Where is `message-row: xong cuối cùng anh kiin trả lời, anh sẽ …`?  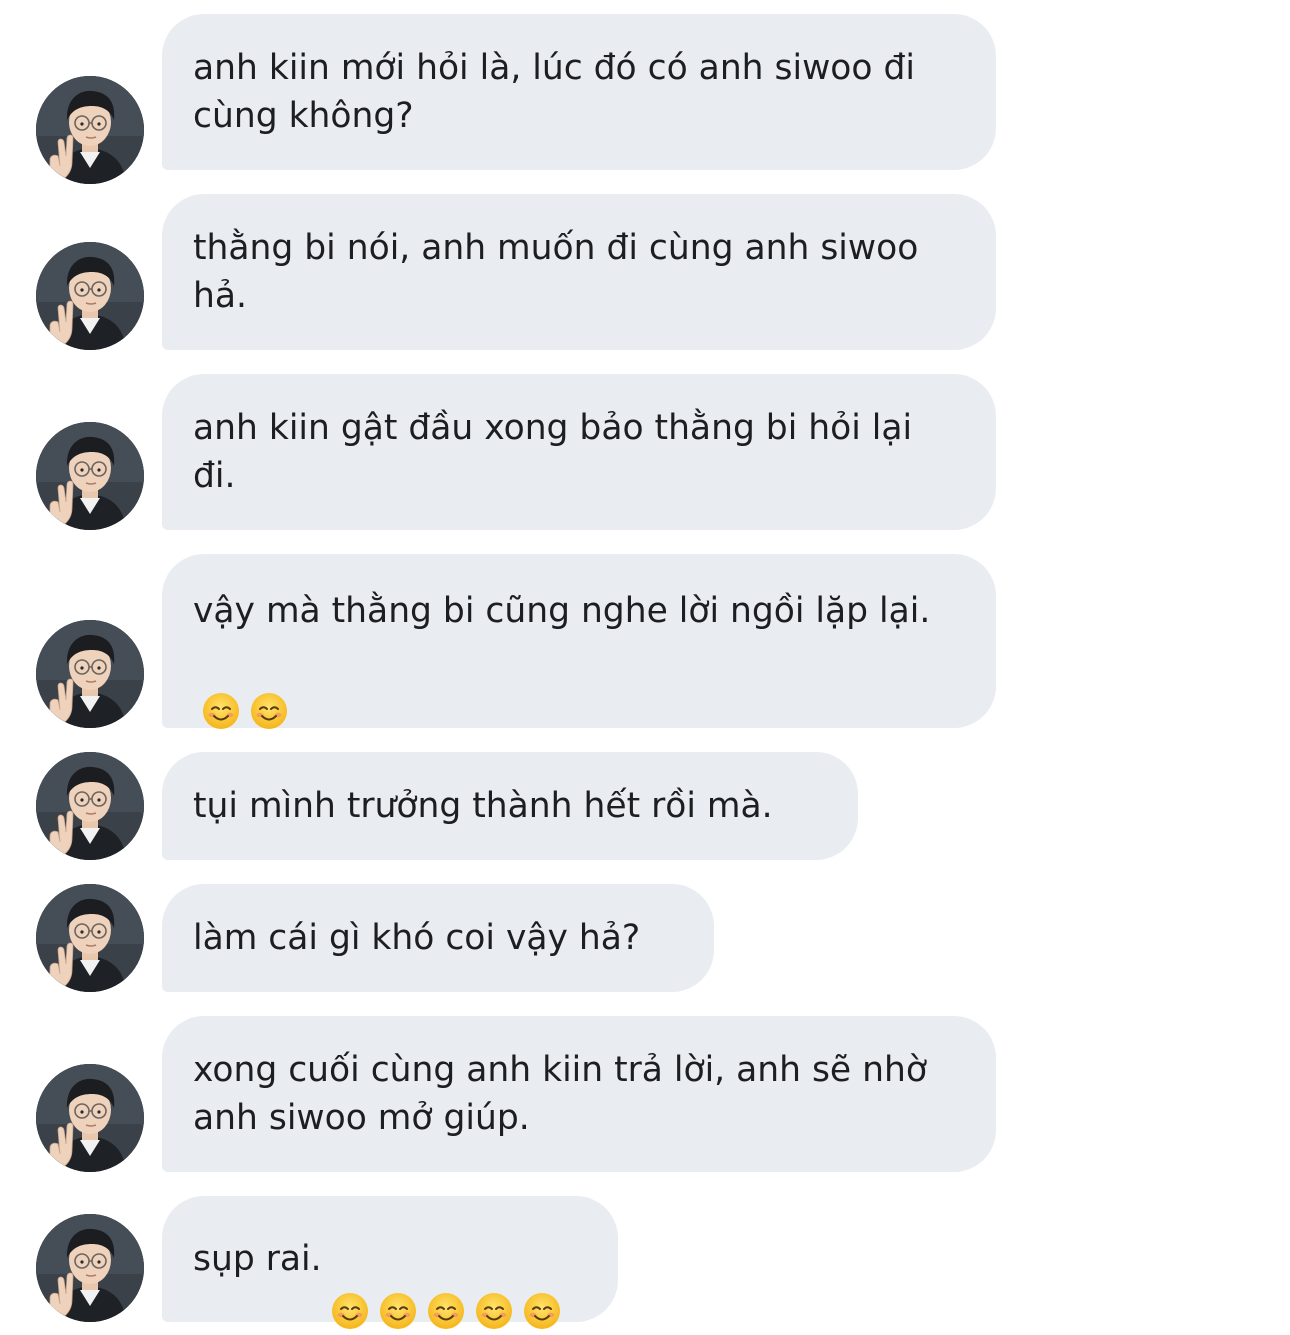
message-row: xong cuối cùng anh kiin trả lời, anh sẽ … is located at coordinates (645, 1094).